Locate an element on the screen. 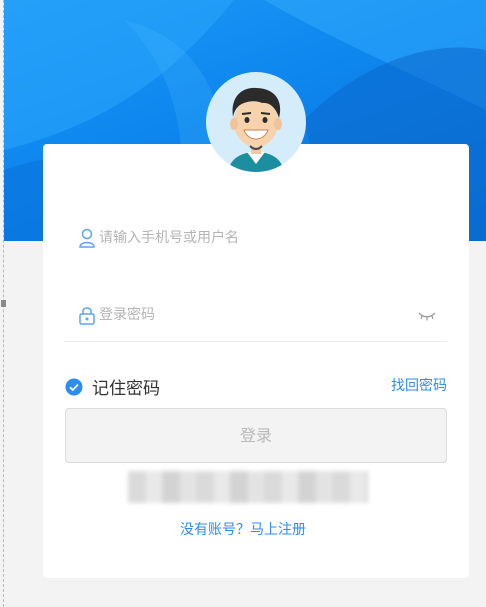  password-field is located at coordinates (255, 315).